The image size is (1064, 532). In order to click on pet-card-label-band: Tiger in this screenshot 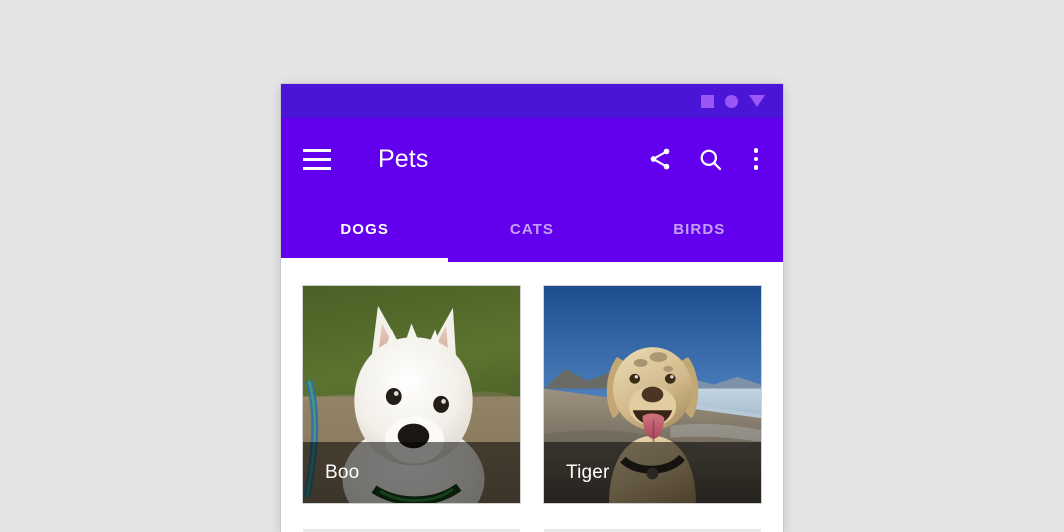, I will do `click(652, 472)`.